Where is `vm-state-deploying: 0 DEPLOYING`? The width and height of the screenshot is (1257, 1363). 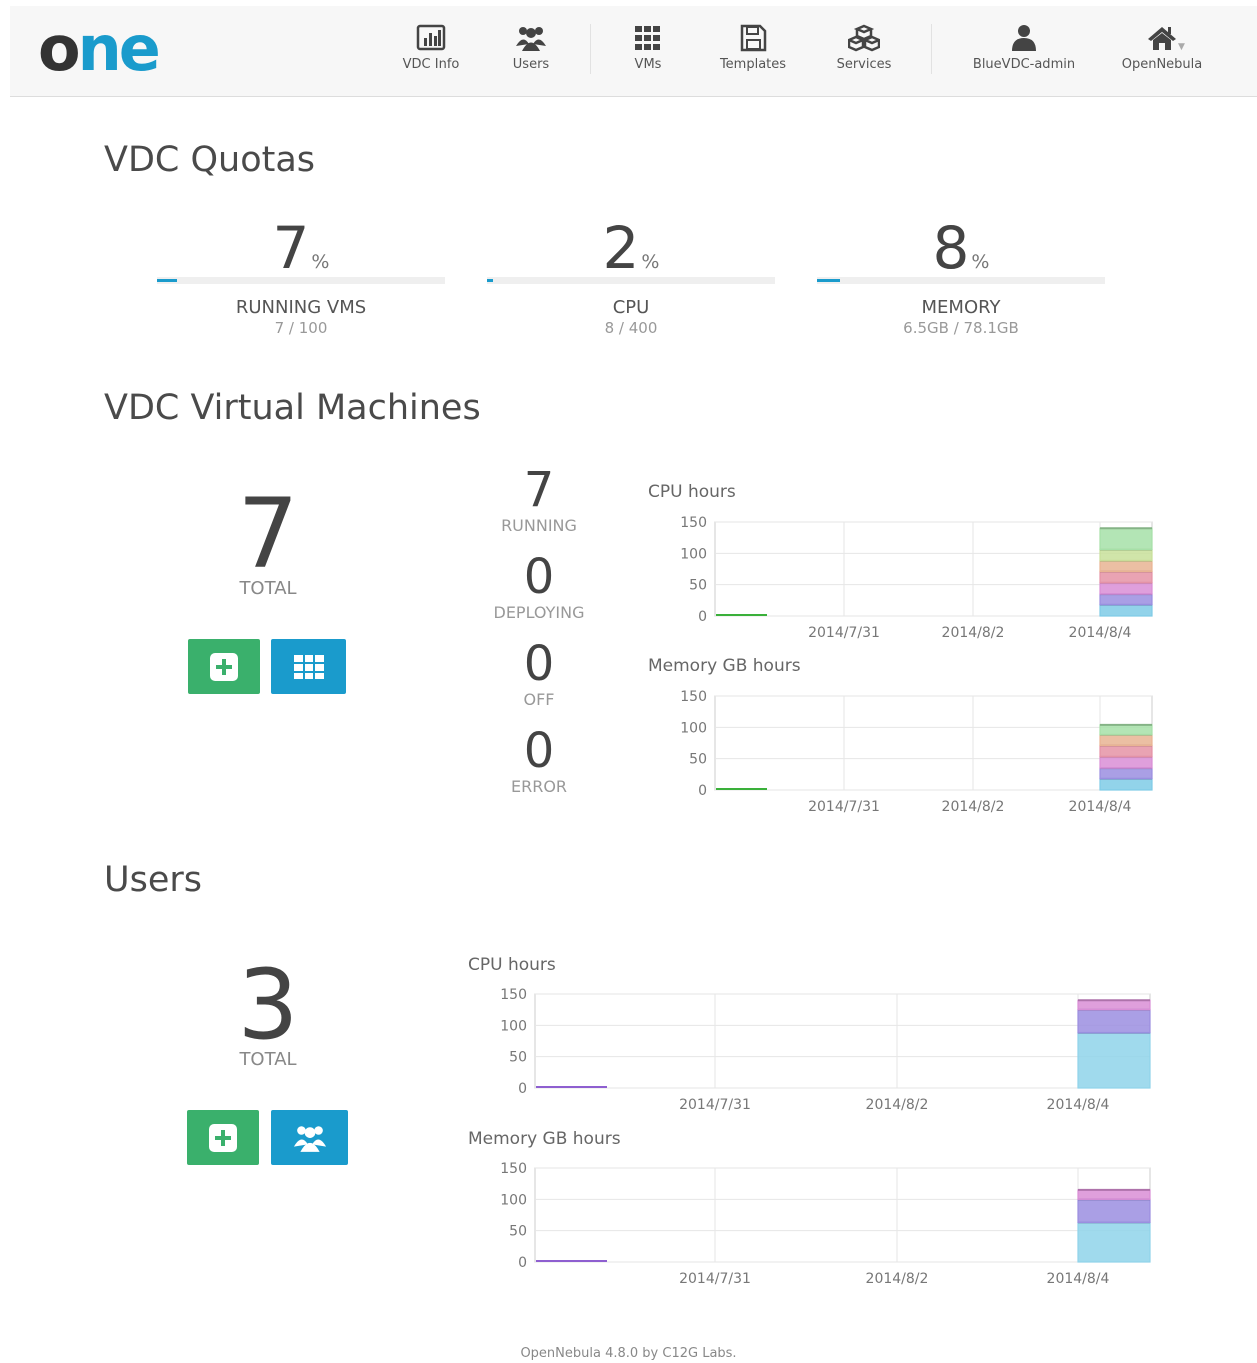
vm-state-deploying: 0 DEPLOYING is located at coordinates (539, 587).